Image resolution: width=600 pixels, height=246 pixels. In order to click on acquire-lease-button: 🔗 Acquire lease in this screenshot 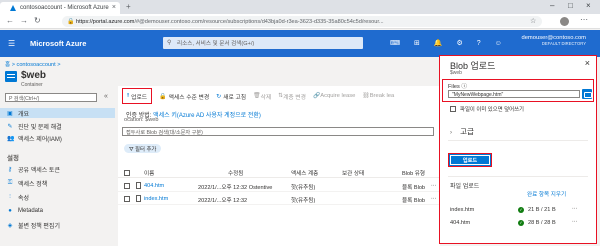, I will do `click(334, 96)`.